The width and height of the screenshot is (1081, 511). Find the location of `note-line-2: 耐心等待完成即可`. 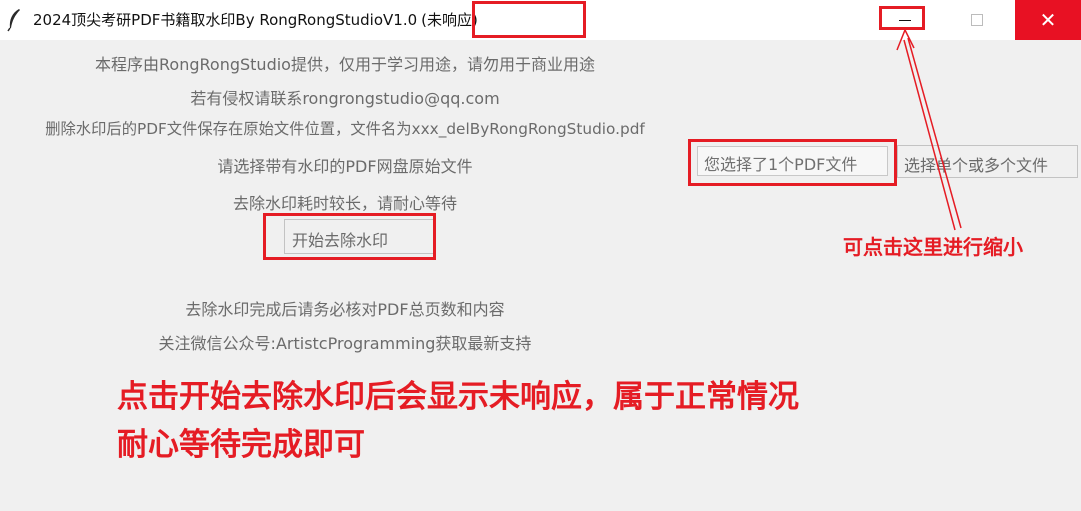

note-line-2: 耐心等待完成即可 is located at coordinates (241, 445).